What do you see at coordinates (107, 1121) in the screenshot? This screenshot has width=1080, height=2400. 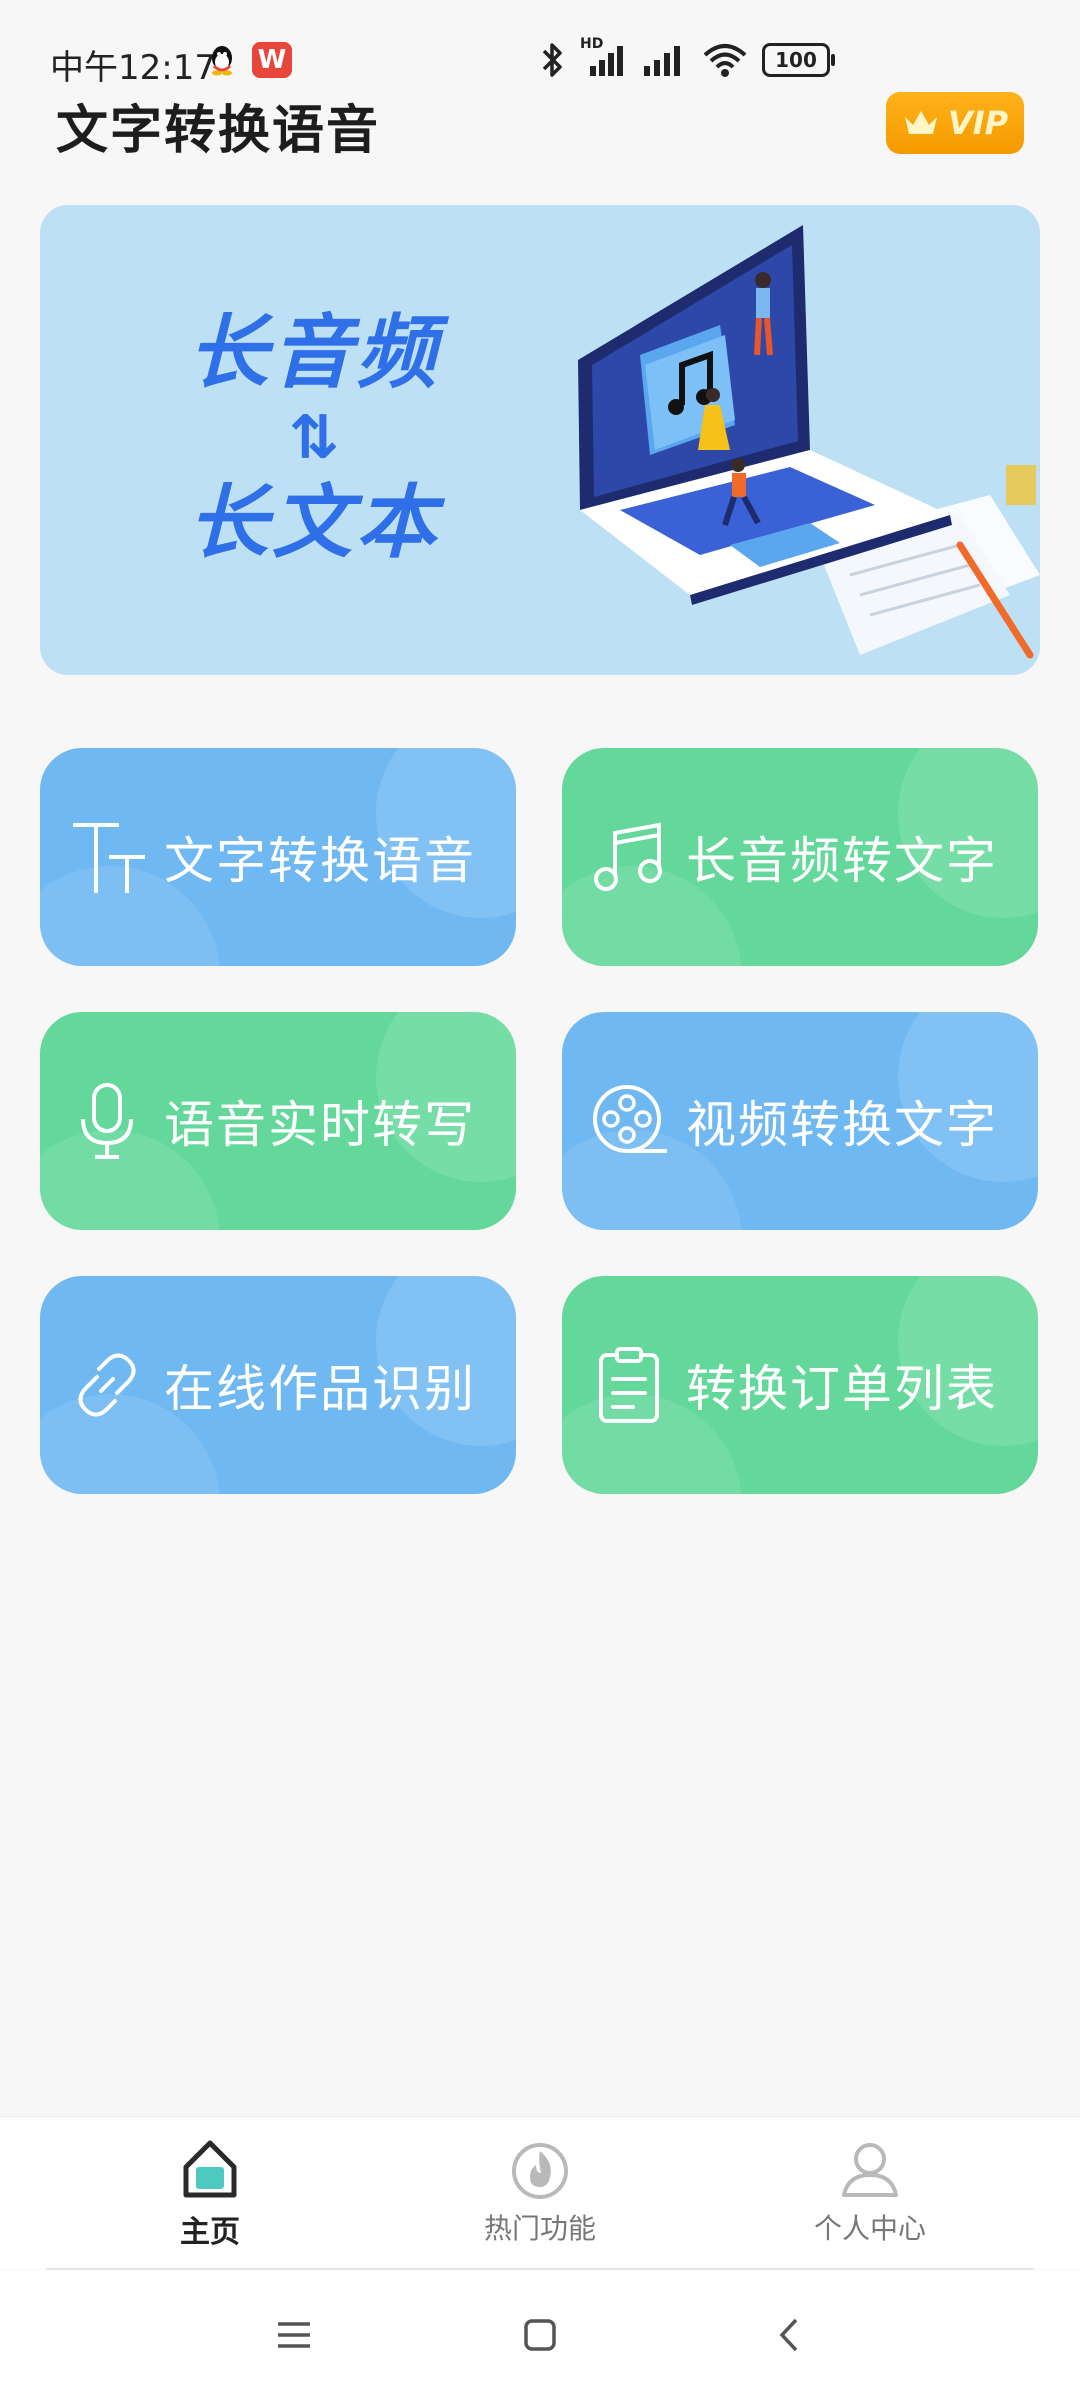 I see `microphone-icon` at bounding box center [107, 1121].